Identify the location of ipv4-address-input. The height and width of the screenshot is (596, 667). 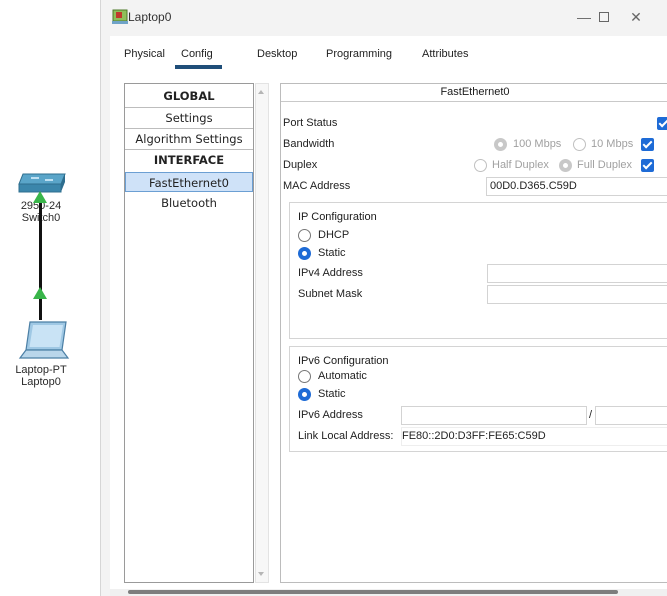
(577, 273).